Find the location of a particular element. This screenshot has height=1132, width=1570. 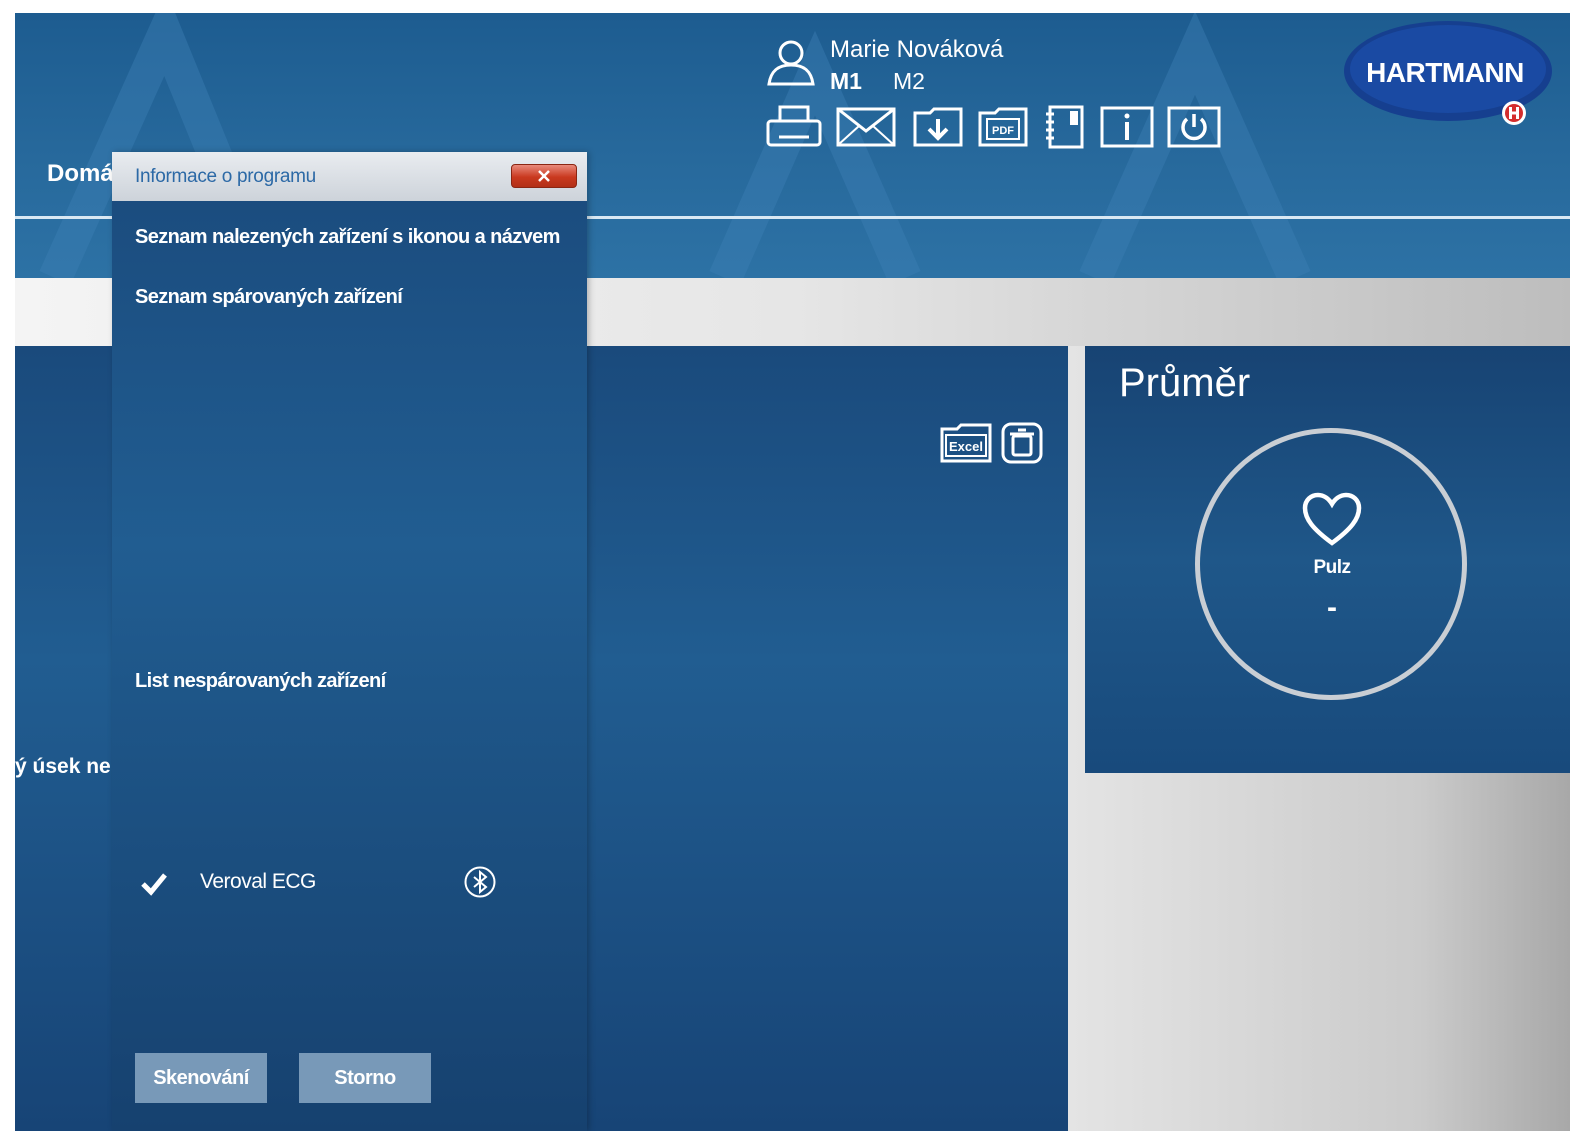

power-icon is located at coordinates (1194, 127).